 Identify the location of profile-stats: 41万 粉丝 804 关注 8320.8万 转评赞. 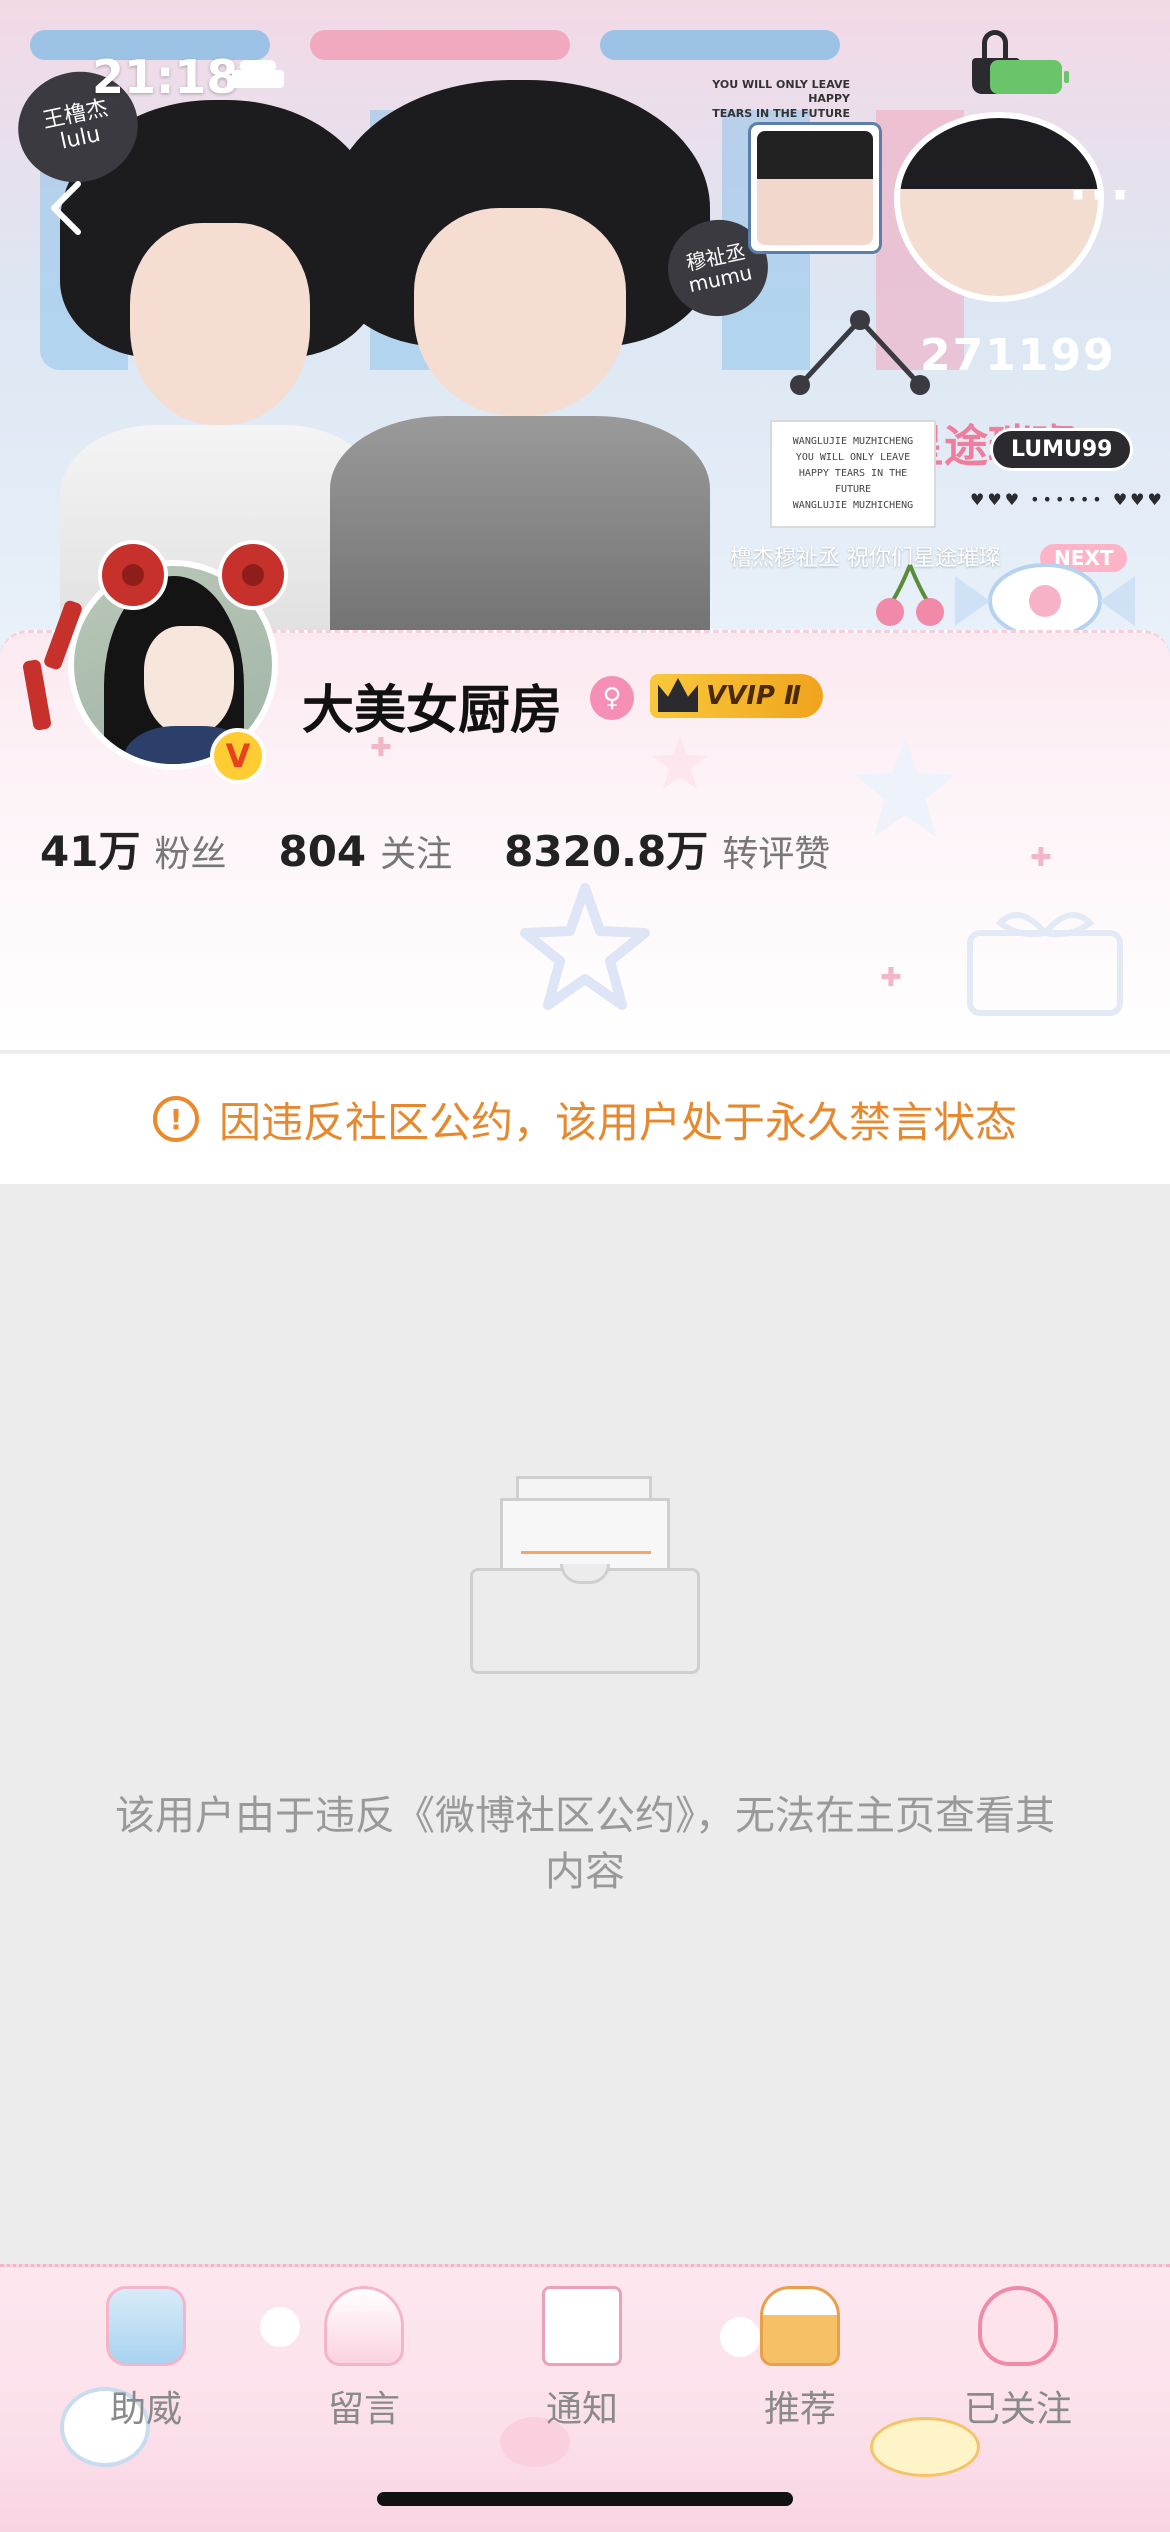
(461, 848).